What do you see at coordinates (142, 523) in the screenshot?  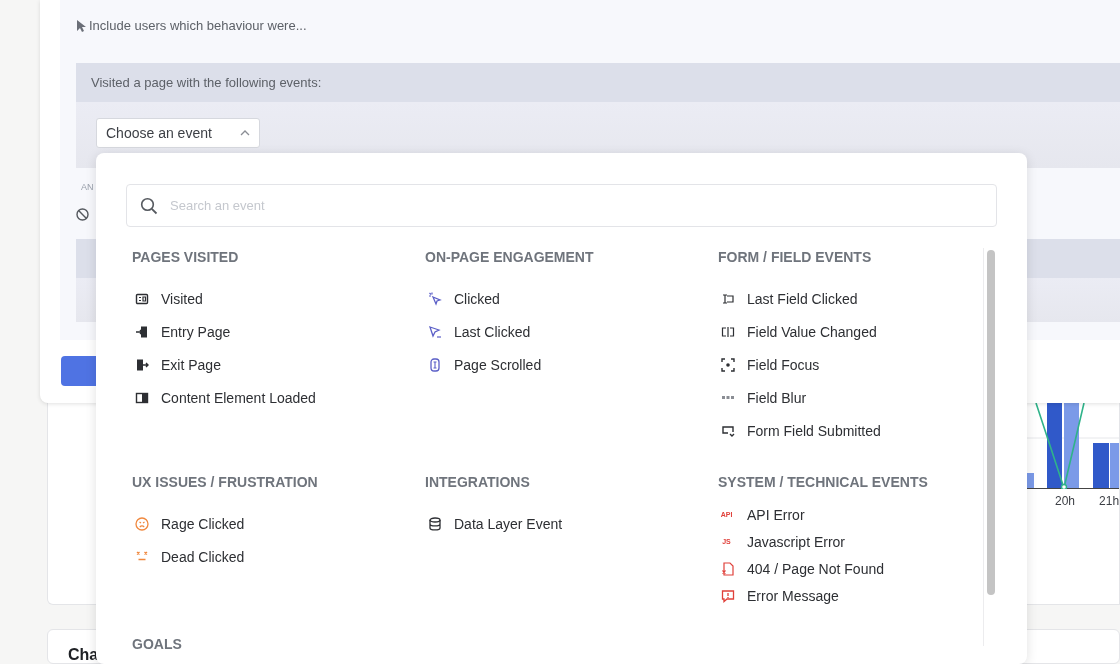 I see `angry-face-icon` at bounding box center [142, 523].